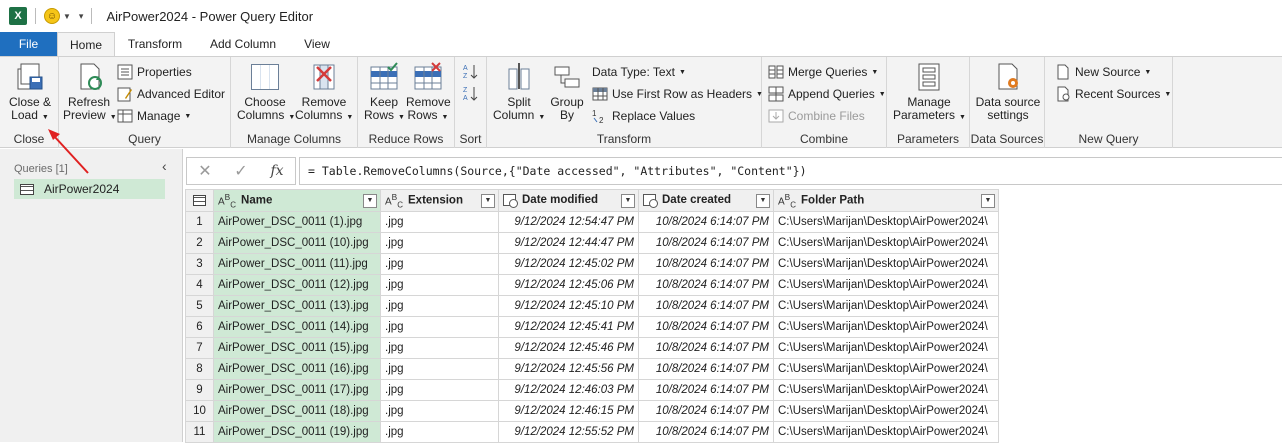 This screenshot has width=1282, height=443. Describe the element at coordinates (1103, 72) in the screenshot. I see `new-source-button: New Source ▼` at that location.